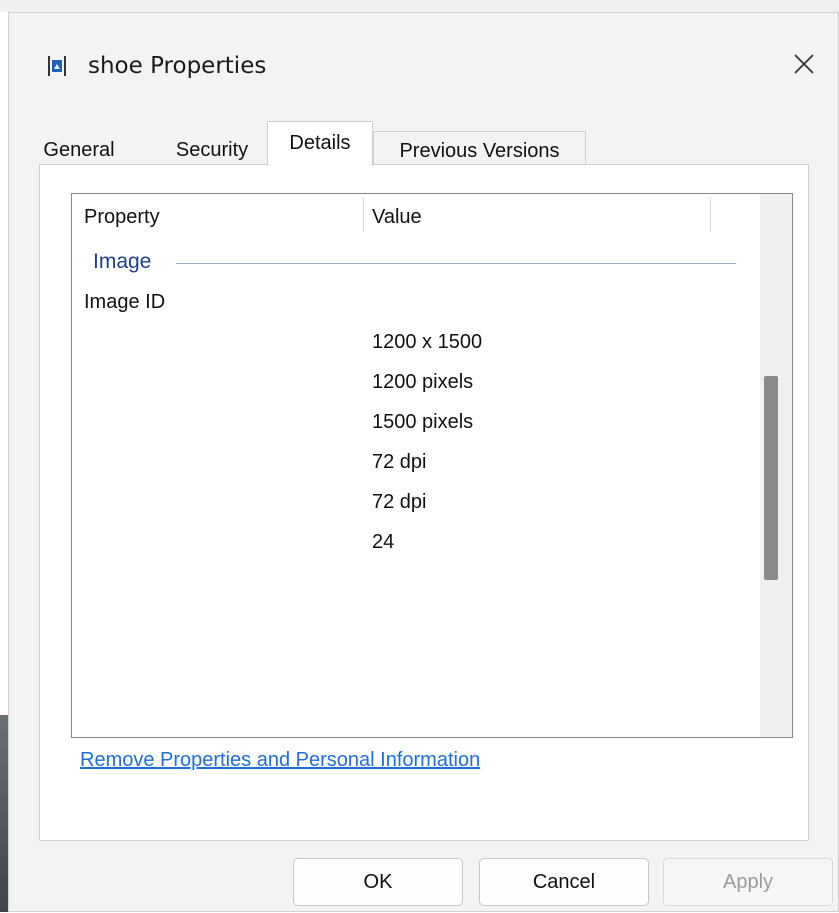 The image size is (839, 913). I want to click on window-title: shoe Properties, so click(177, 66).